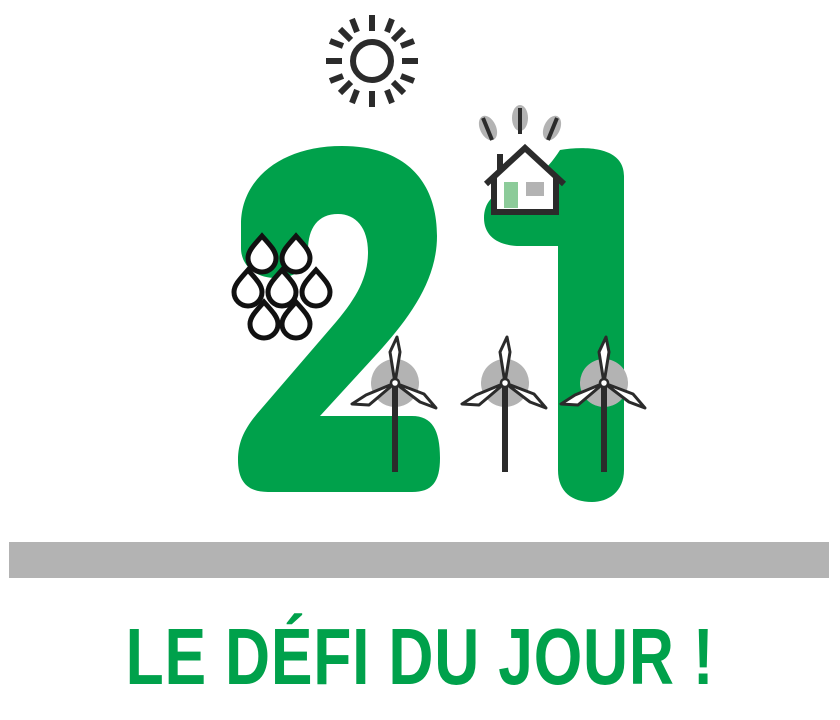  What do you see at coordinates (504, 403) in the screenshot?
I see `wind-turbine-icon` at bounding box center [504, 403].